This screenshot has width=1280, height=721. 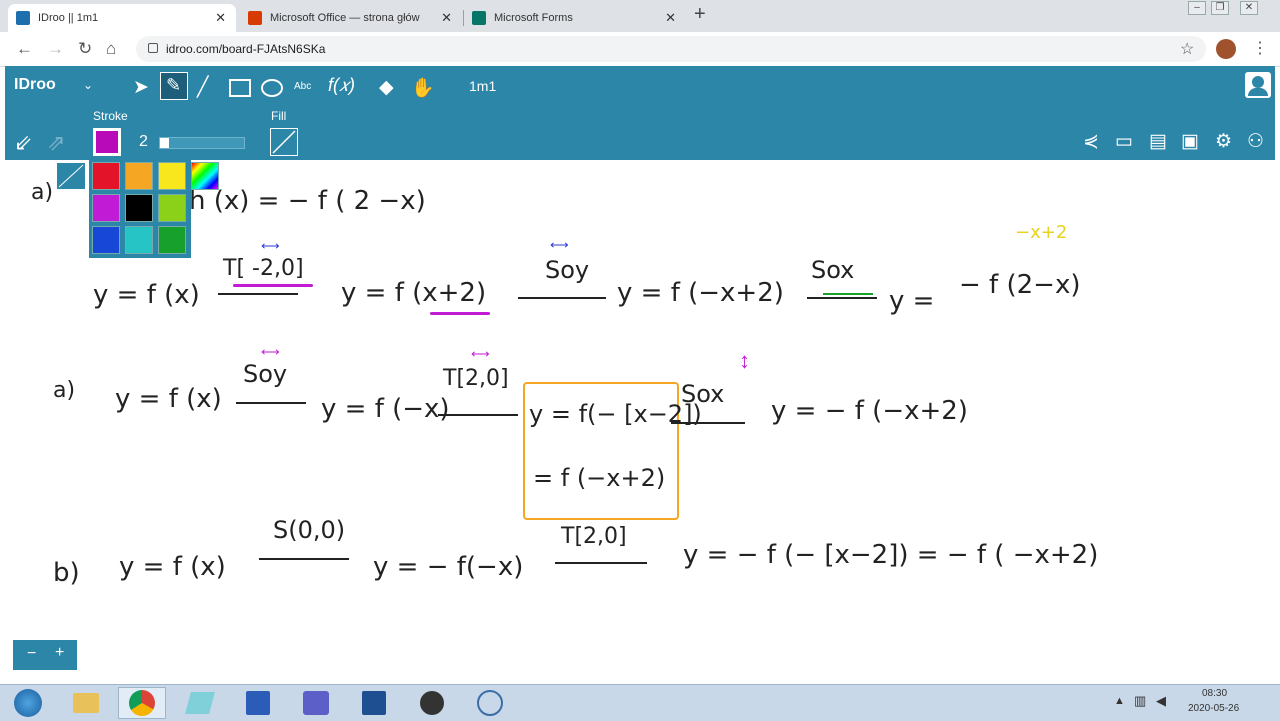 I want to click on forward-icon: →, so click(x=55, y=49).